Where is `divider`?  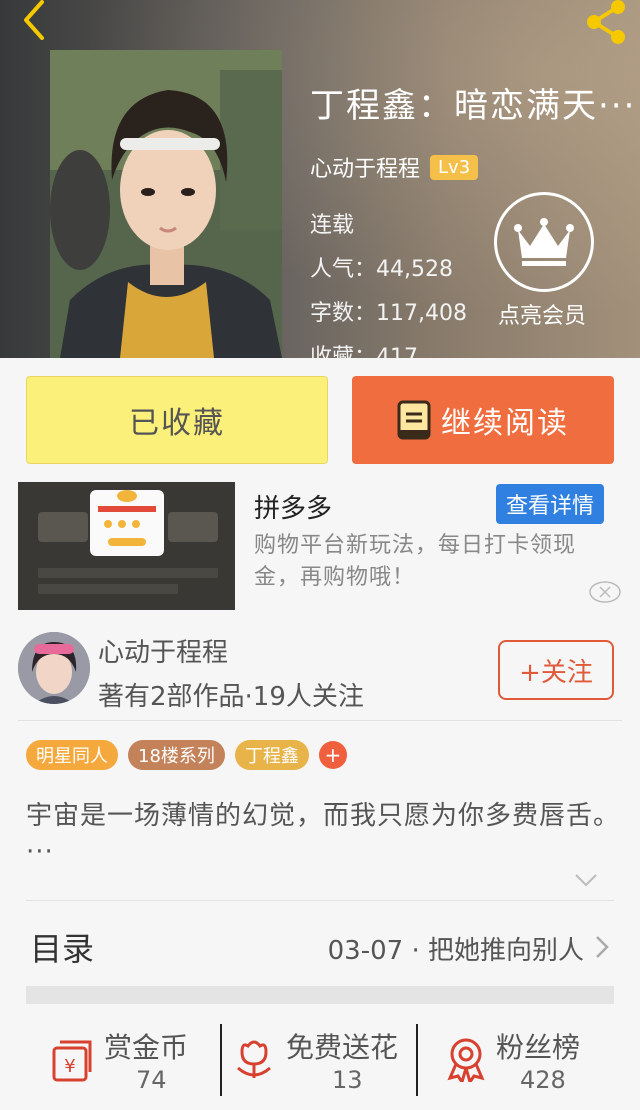 divider is located at coordinates (320, 720).